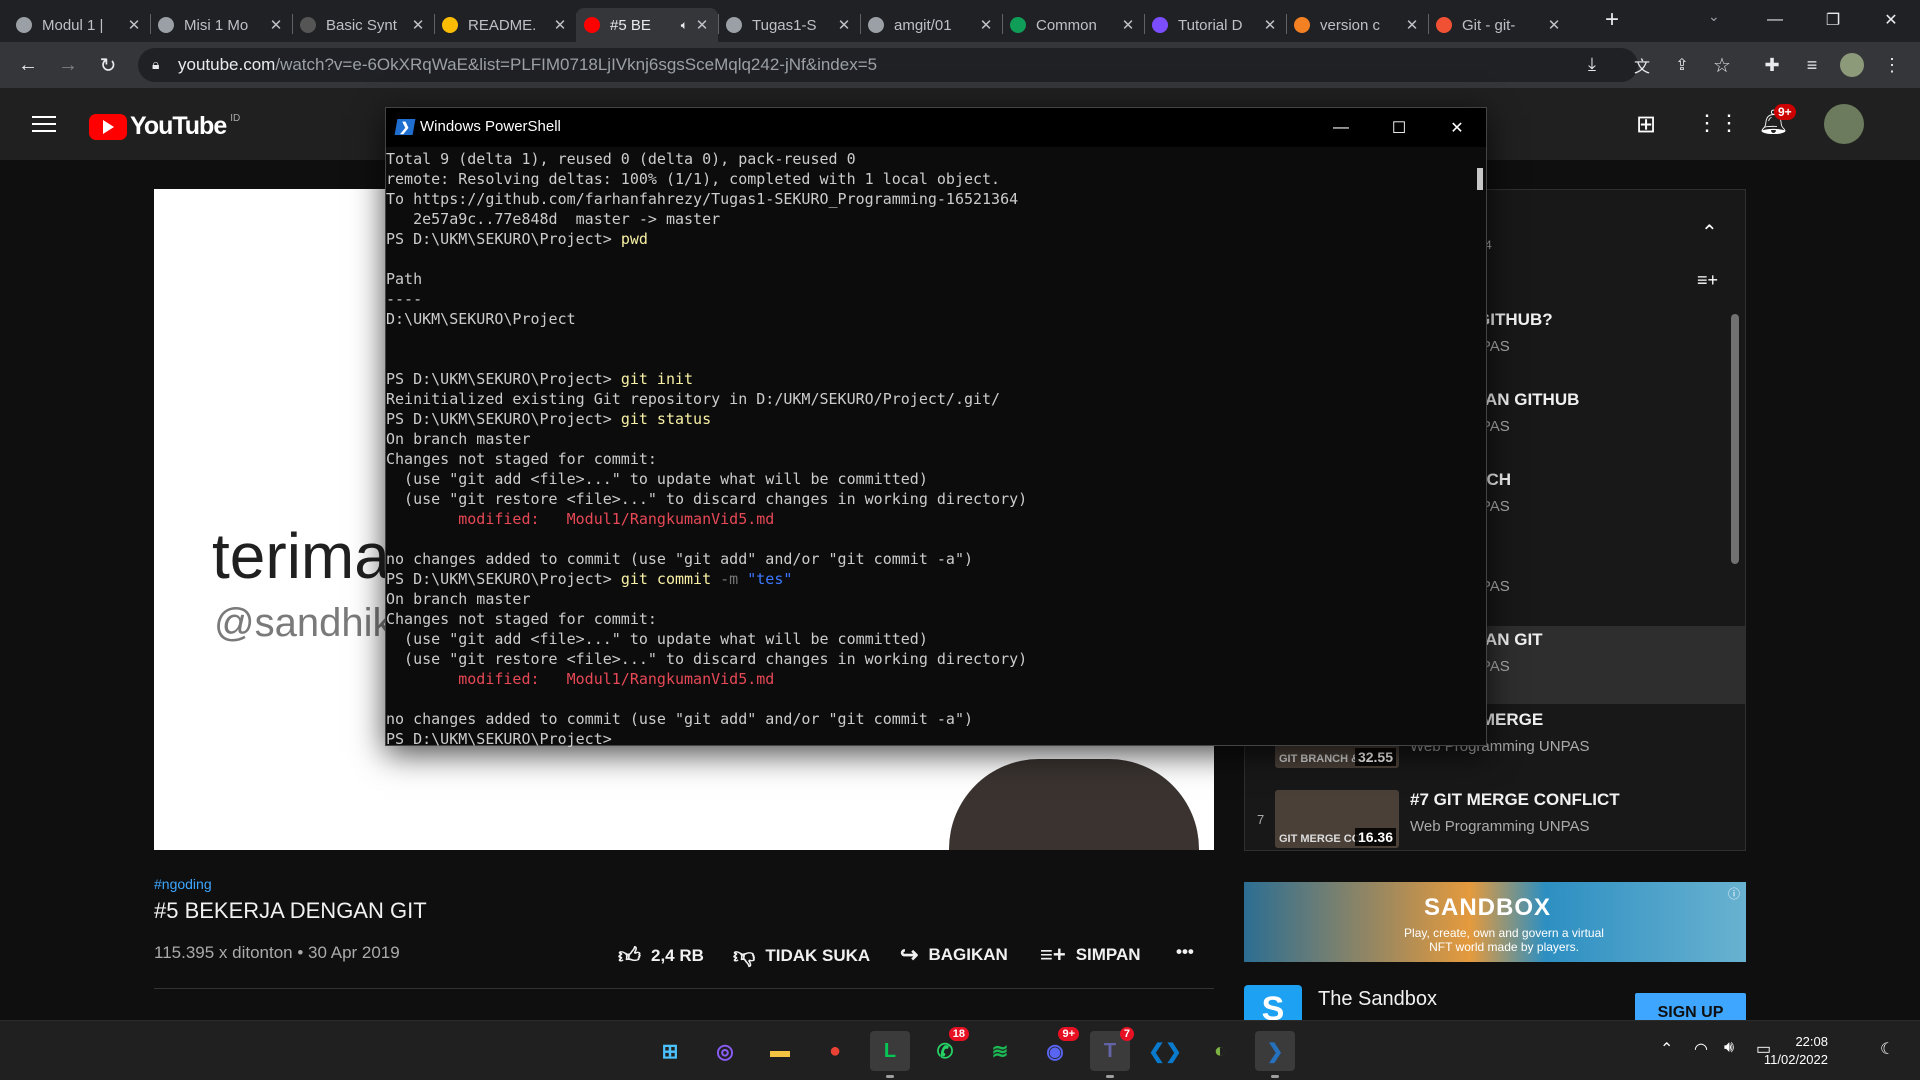  Describe the element at coordinates (801, 955) in the screenshot. I see `dislike-button: 👎︎ TIDAK SUKA` at that location.